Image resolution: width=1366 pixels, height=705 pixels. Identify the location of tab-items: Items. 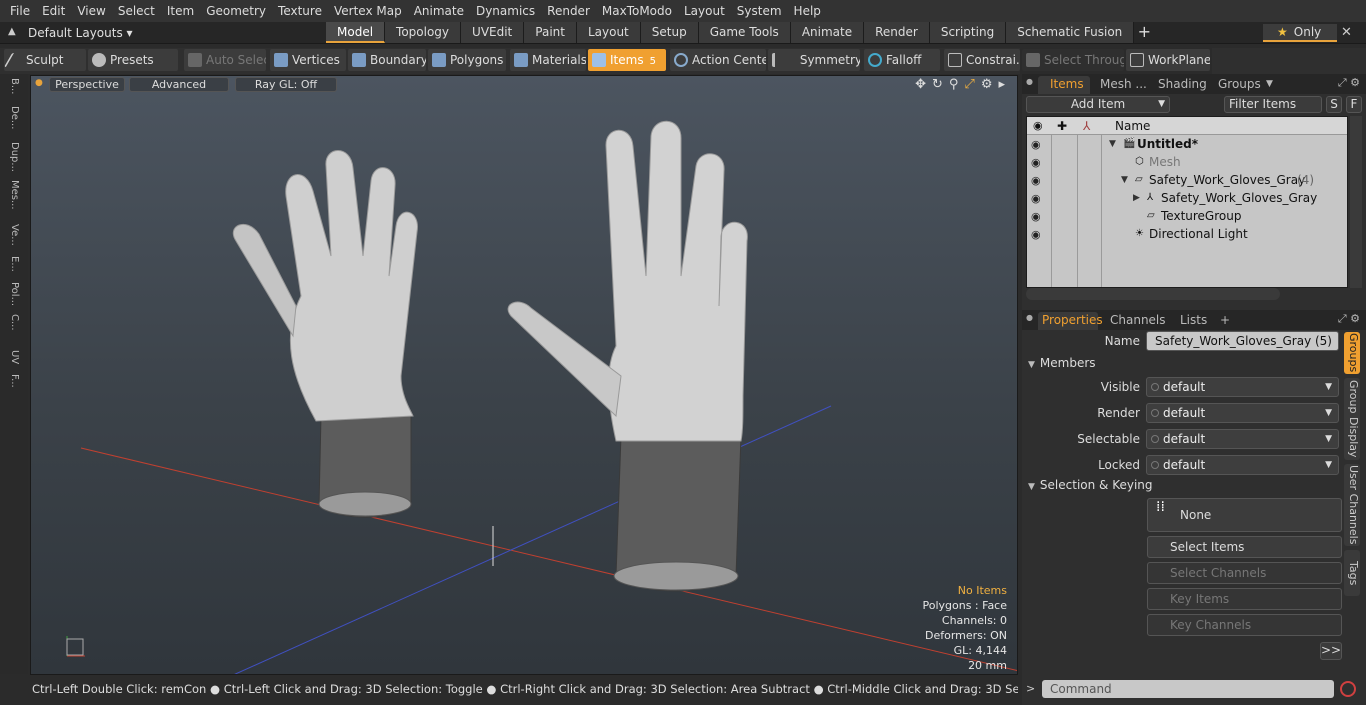
(1064, 85).